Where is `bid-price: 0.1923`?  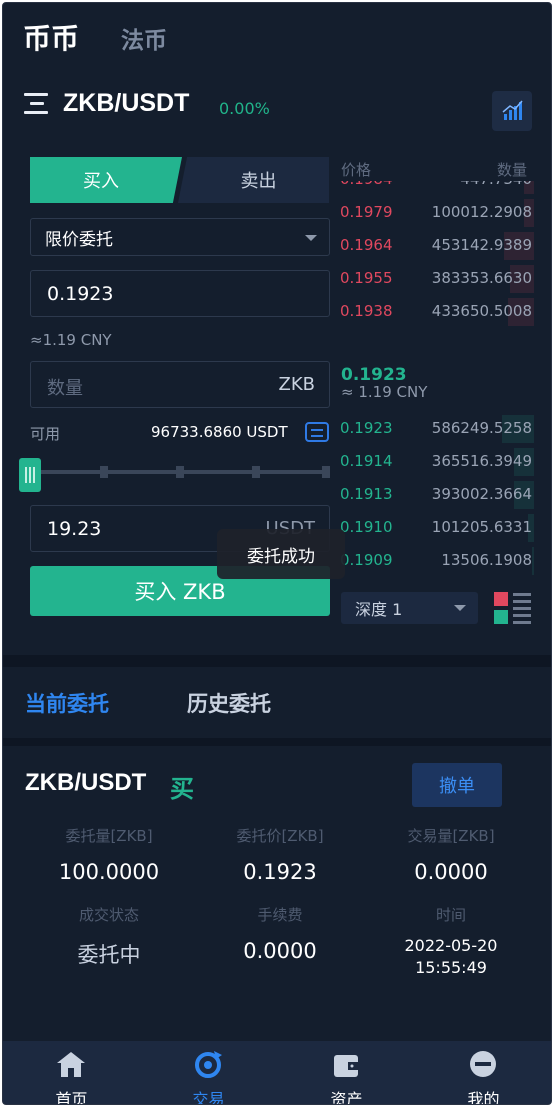
bid-price: 0.1923 is located at coordinates (366, 428).